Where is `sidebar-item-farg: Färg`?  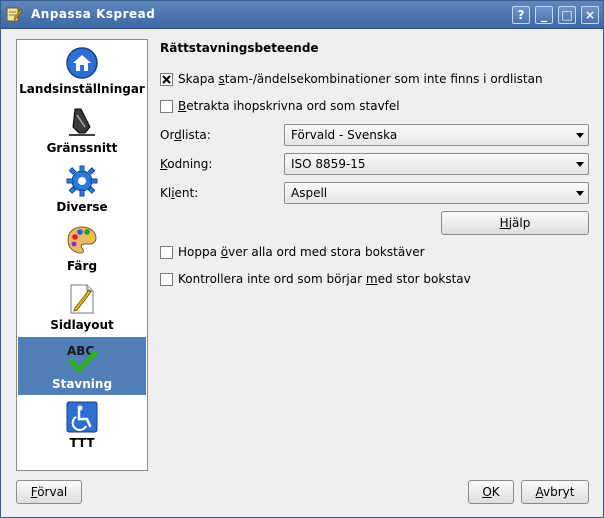 sidebar-item-farg: Färg is located at coordinates (82, 248).